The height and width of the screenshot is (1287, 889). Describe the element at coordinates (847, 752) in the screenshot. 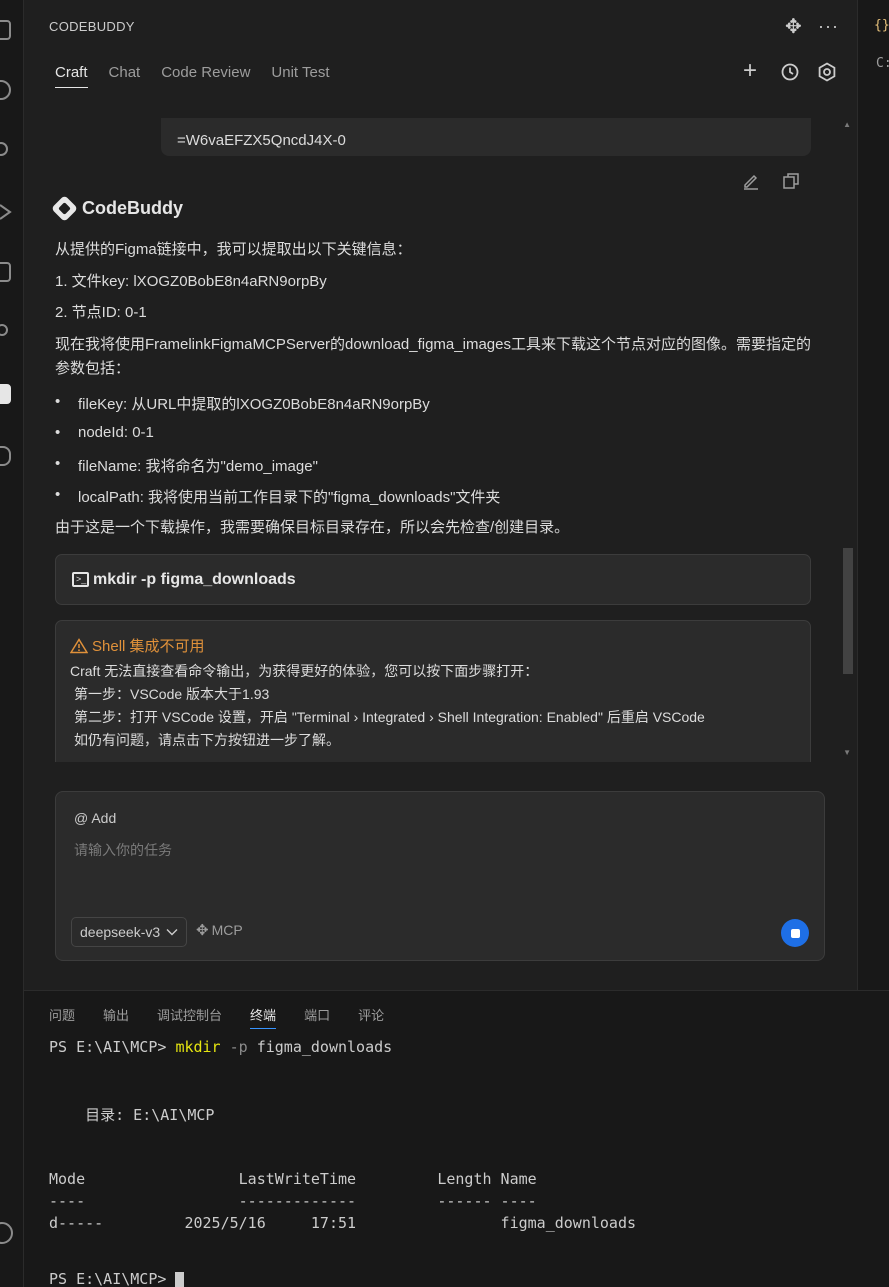

I see `scroll-down-arrow: ▼` at that location.